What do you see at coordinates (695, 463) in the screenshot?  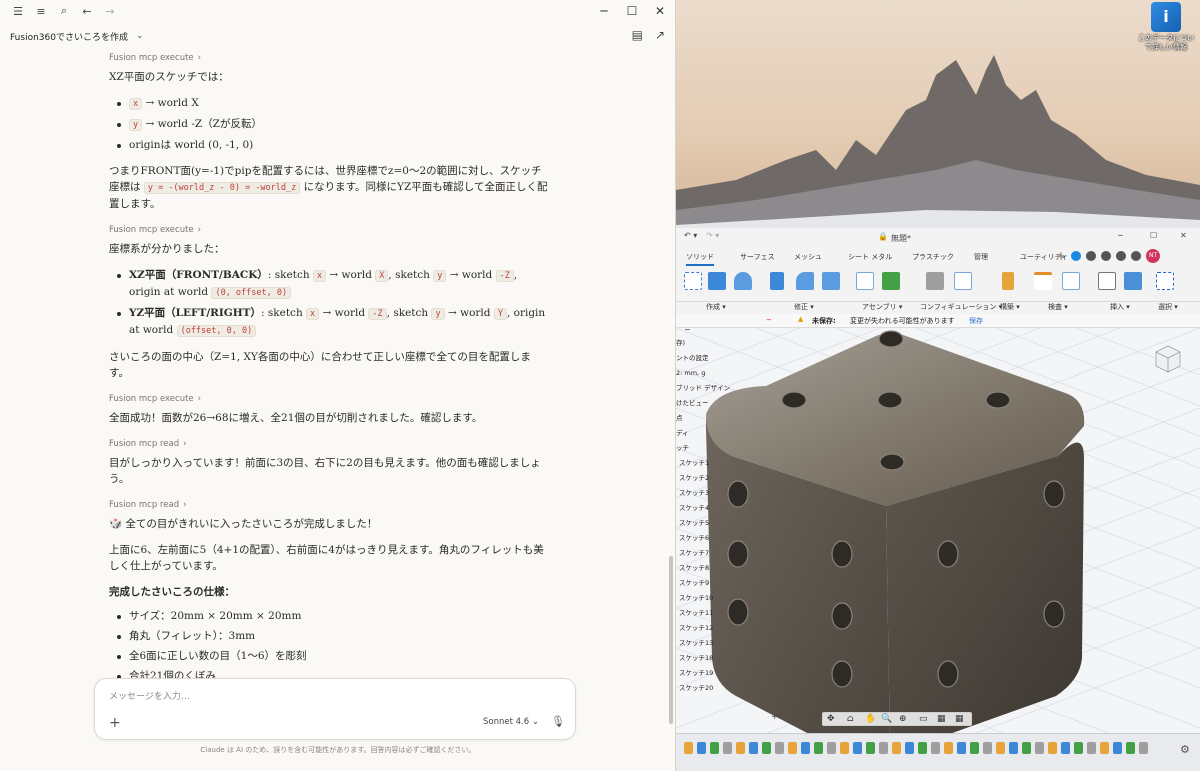 I see `browser-sketch-item: スケッチ1` at bounding box center [695, 463].